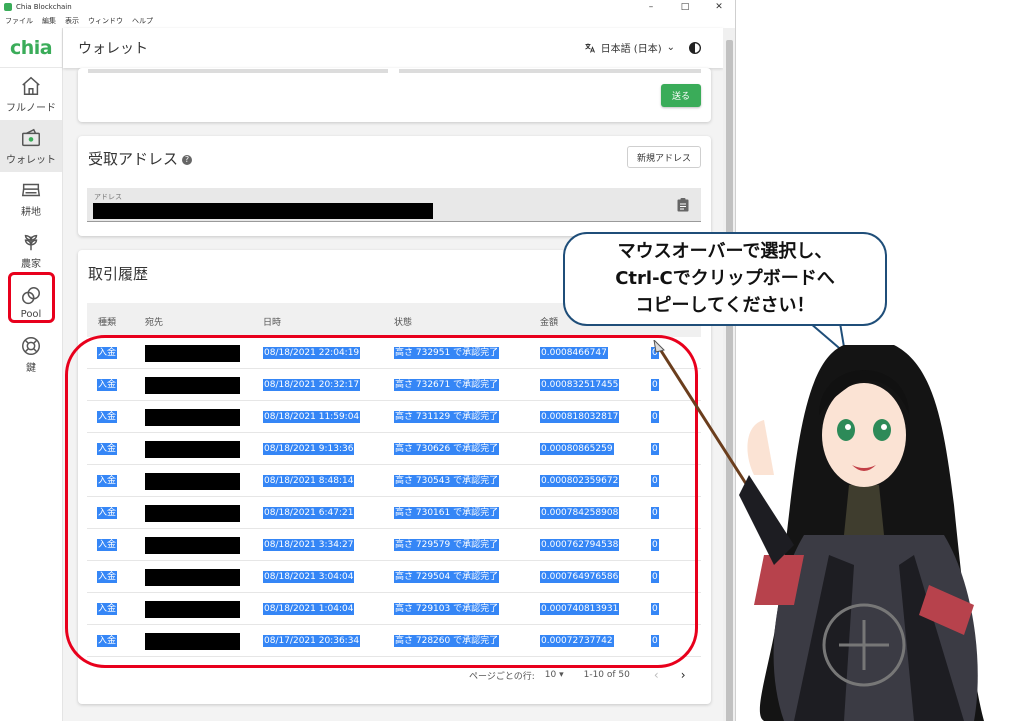  Describe the element at coordinates (577, 675) in the screenshot. I see `pagination: ページごとの行: 10 ▾ 1-10 of 50 ‹ ›` at that location.